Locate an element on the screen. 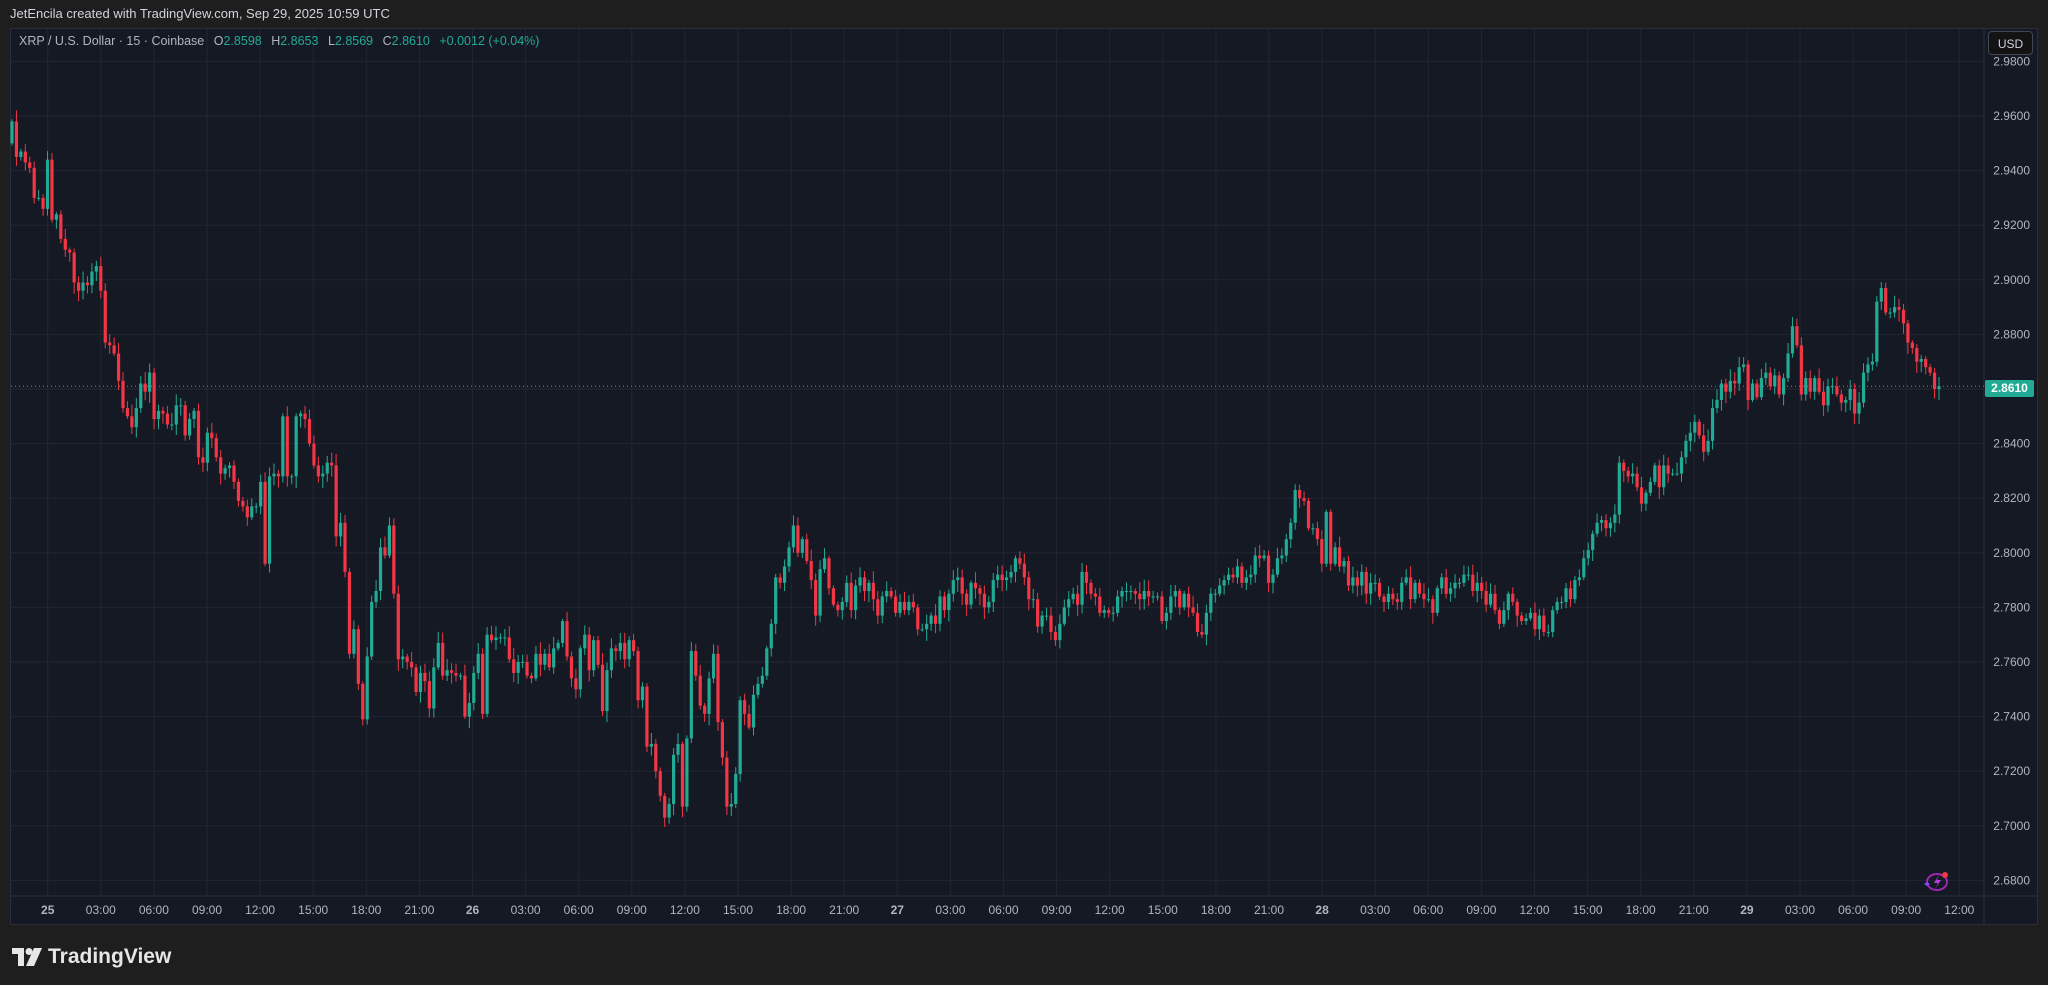  lightning-icon is located at coordinates (1936, 882).